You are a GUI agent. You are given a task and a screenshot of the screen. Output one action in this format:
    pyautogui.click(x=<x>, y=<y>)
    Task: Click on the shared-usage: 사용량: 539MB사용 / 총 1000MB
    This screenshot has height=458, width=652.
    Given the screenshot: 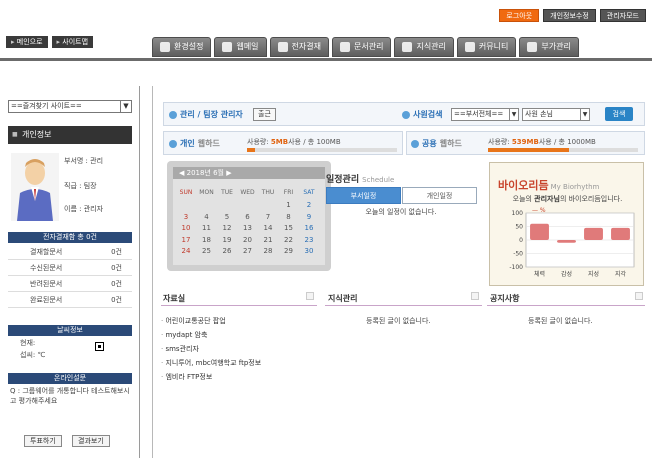 What is the action you would take?
    pyautogui.click(x=542, y=142)
    